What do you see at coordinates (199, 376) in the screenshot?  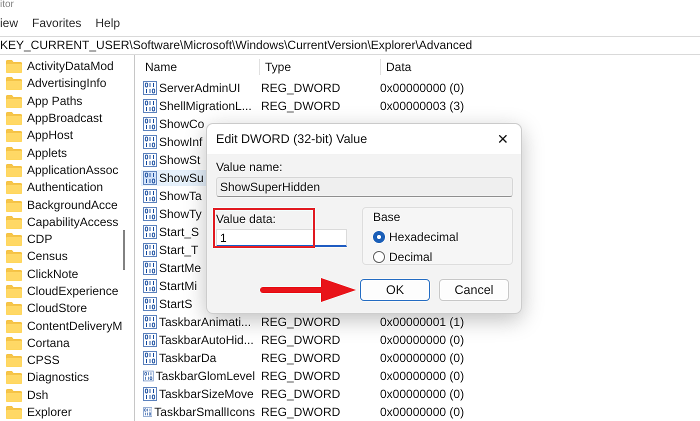 I see `value-name-cell: TaskbarGlomLevel` at bounding box center [199, 376].